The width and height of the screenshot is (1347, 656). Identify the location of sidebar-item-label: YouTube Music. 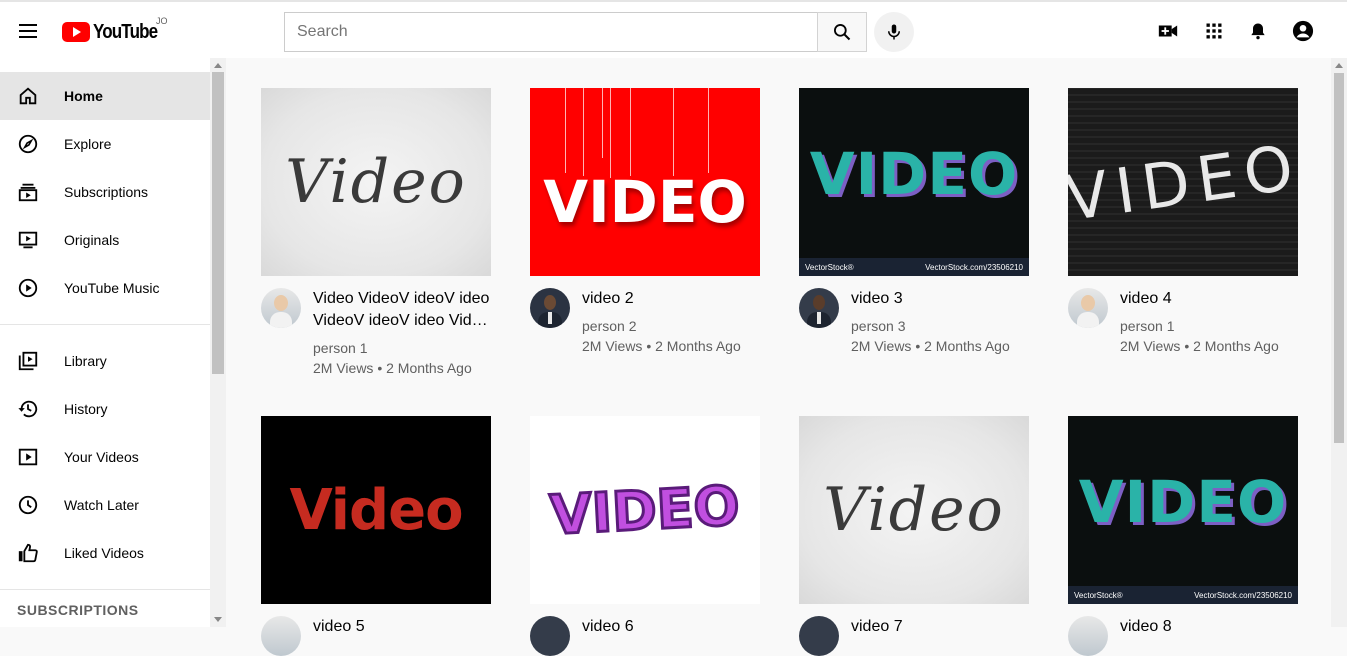
(112, 288).